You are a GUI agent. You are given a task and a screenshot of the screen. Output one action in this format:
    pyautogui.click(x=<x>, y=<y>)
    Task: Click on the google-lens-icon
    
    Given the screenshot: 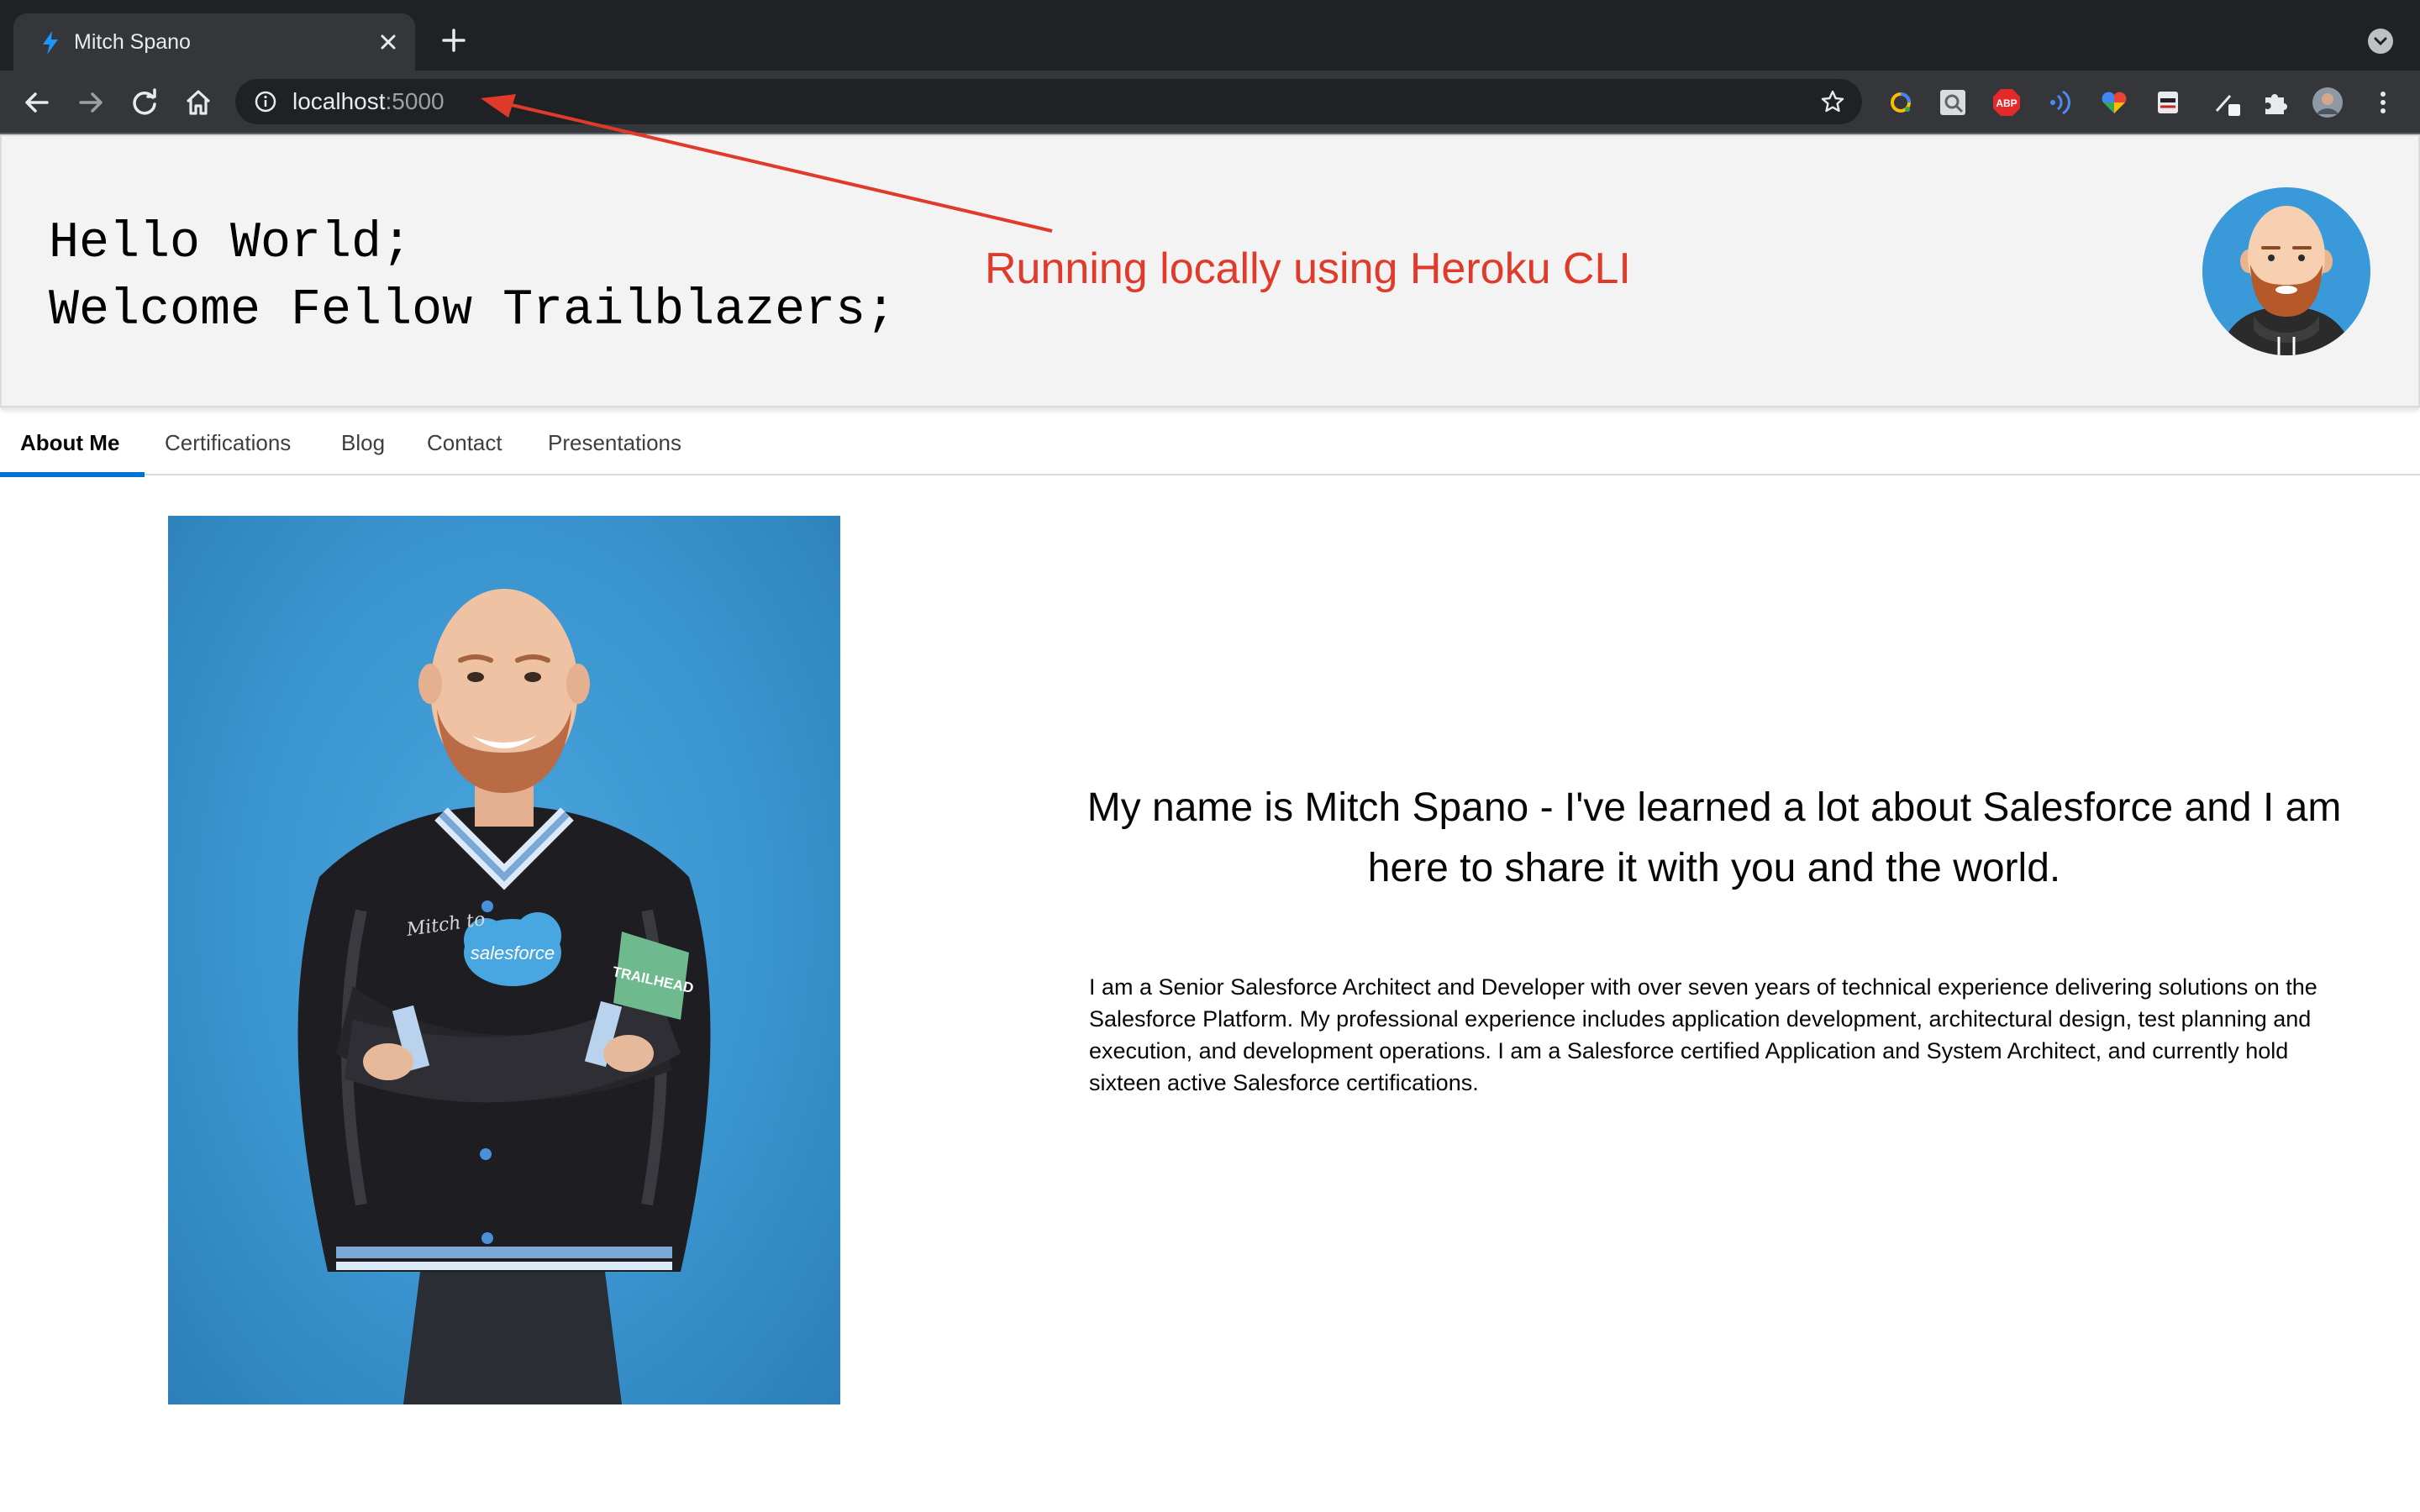 What is the action you would take?
    pyautogui.click(x=1901, y=102)
    